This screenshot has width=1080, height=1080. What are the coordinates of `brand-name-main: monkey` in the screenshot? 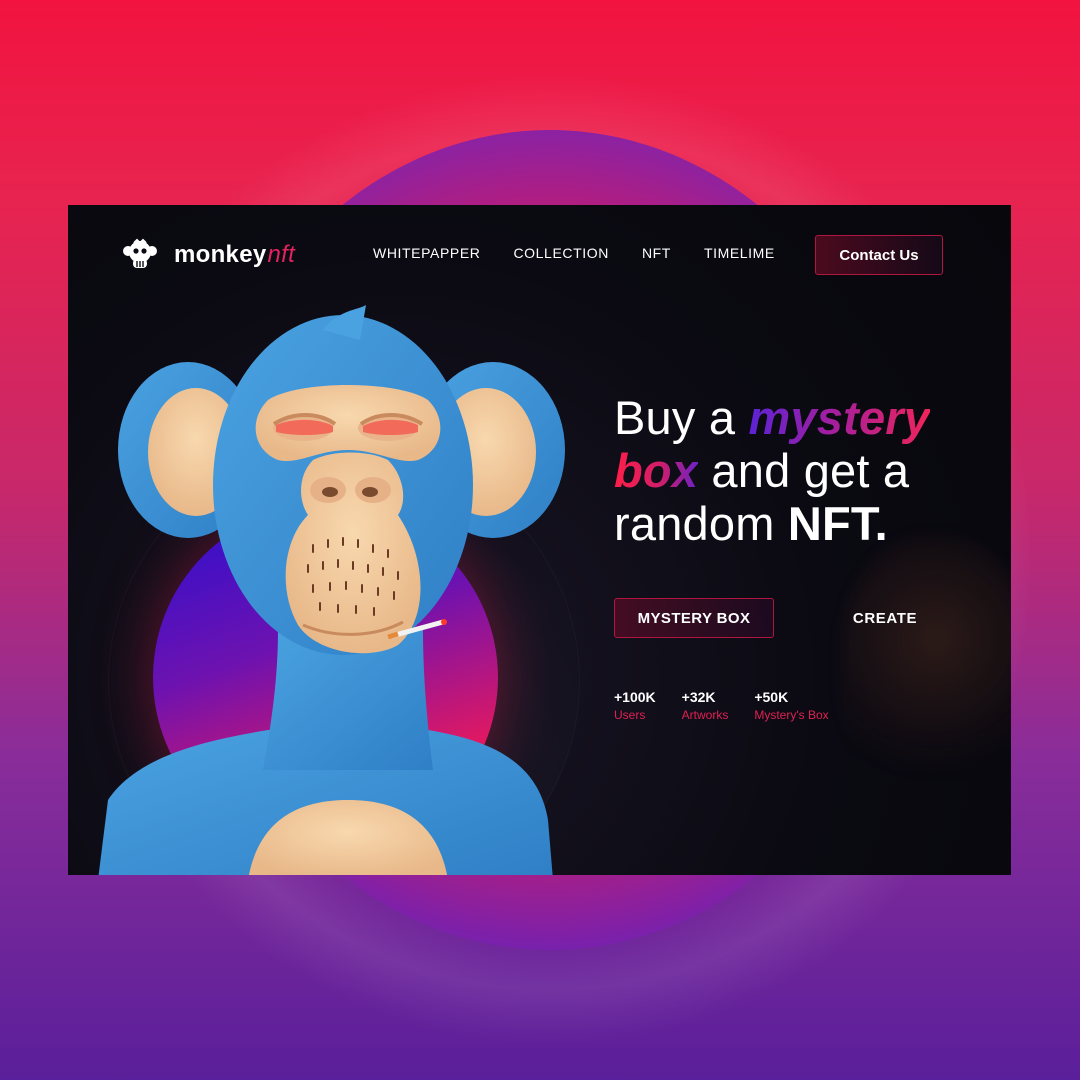 It's located at (220, 254).